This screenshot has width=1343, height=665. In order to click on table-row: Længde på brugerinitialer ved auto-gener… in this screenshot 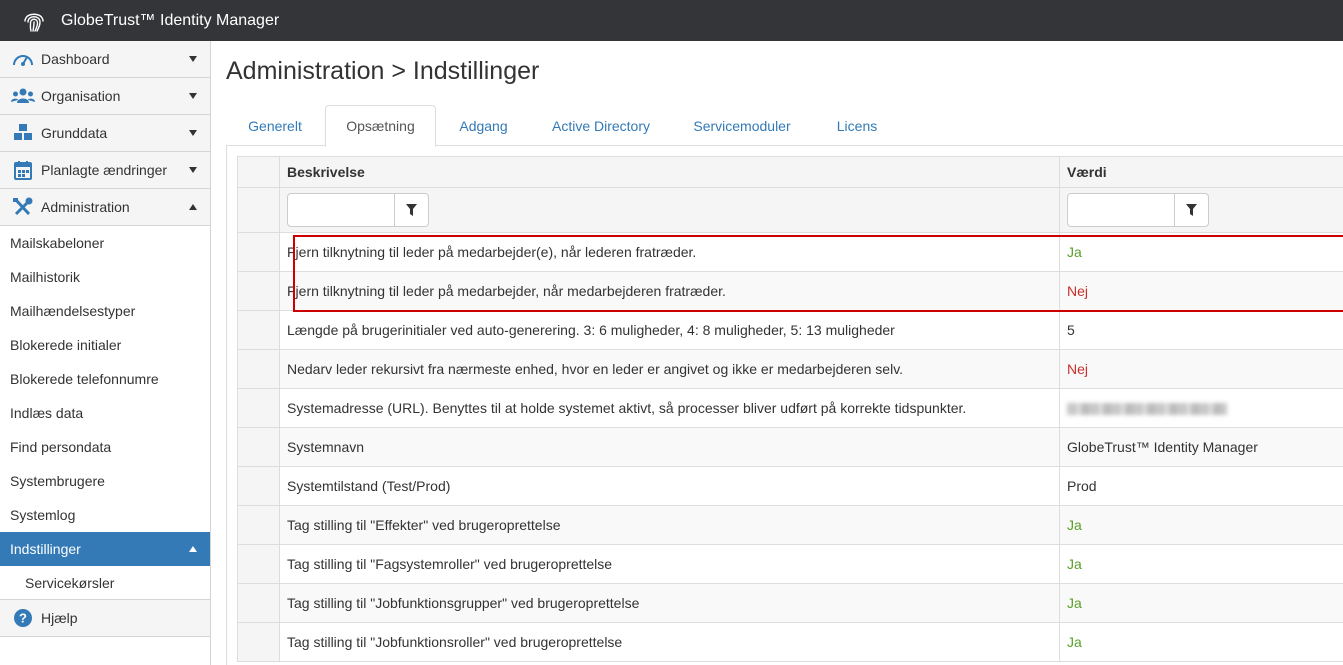, I will do `click(790, 330)`.